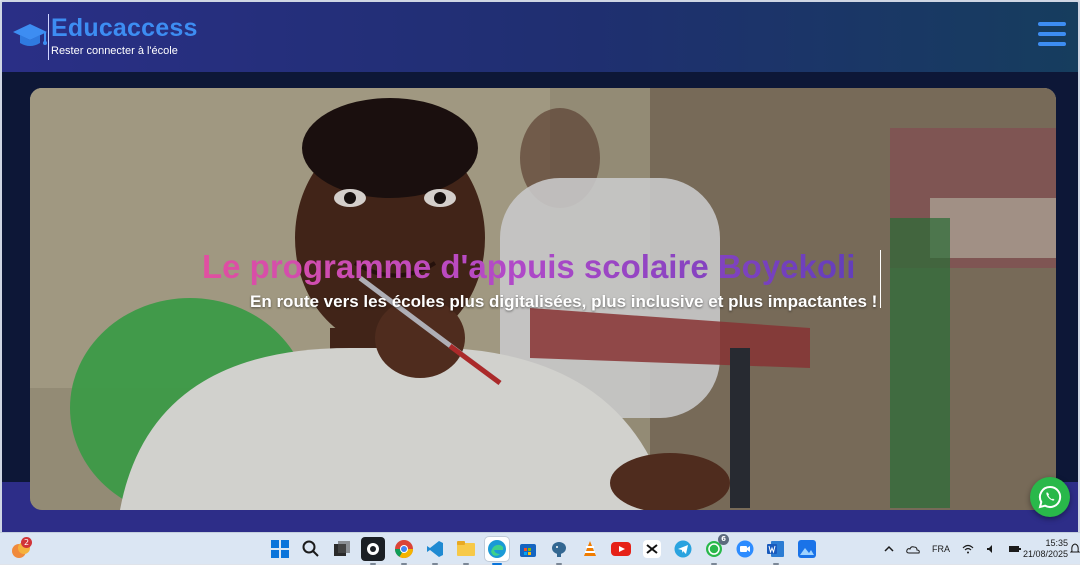 This screenshot has height=565, width=1080. I want to click on text-cursor, so click(880, 279).